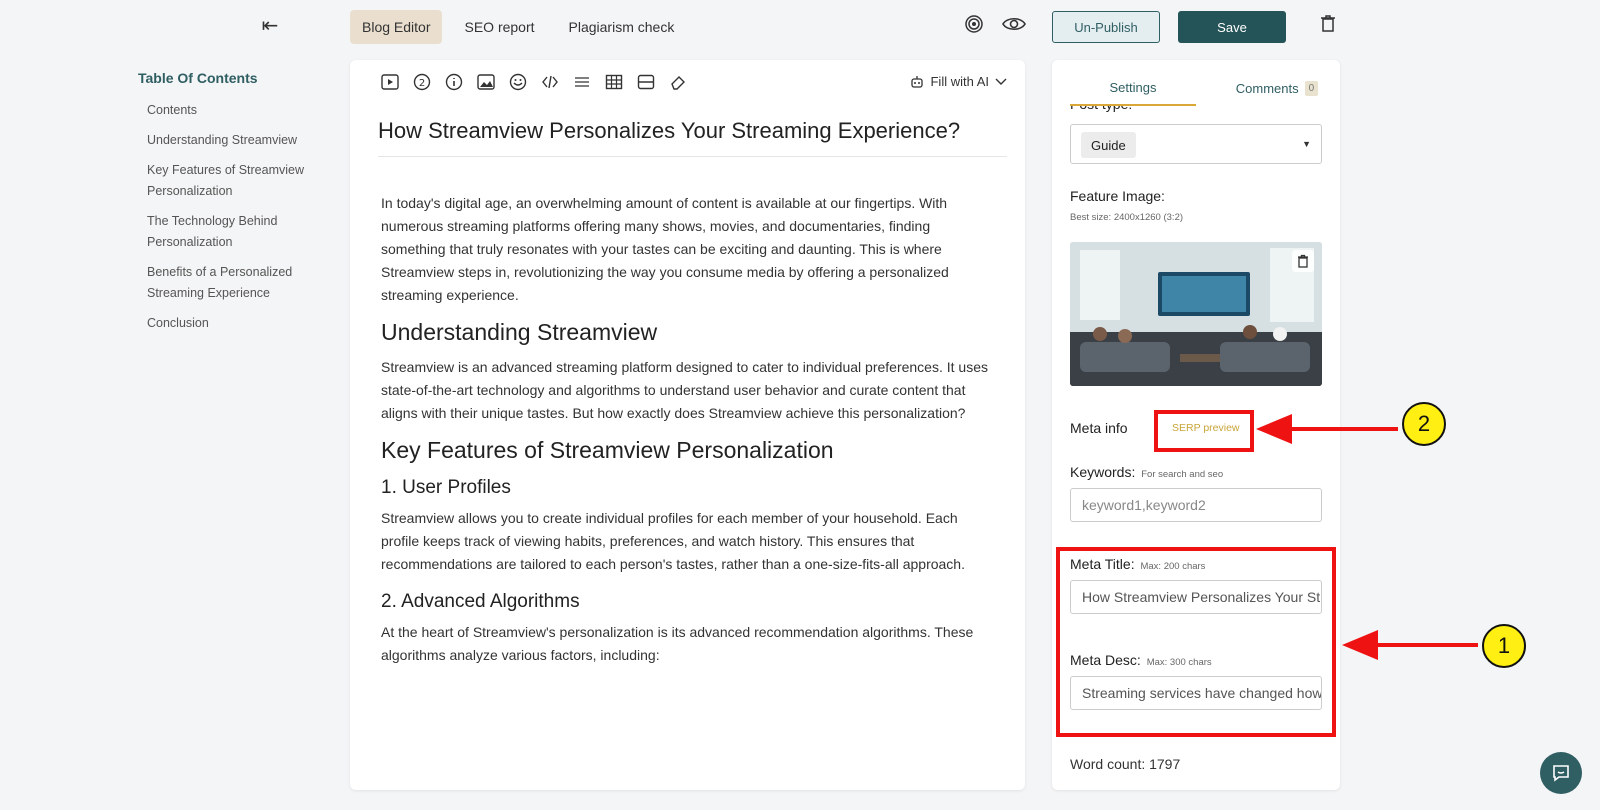 The width and height of the screenshot is (1600, 810). Describe the element at coordinates (1504, 646) in the screenshot. I see `annotation-marker-1: 1` at that location.